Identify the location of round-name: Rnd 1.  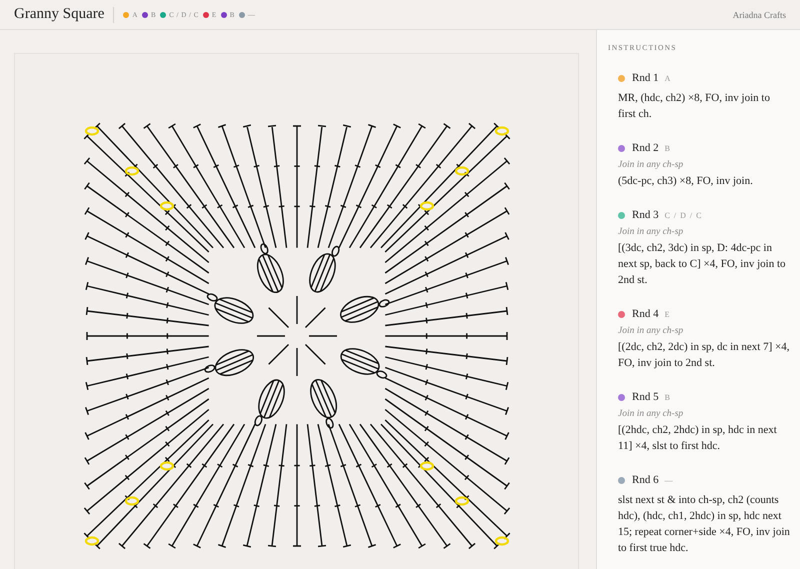
(645, 78).